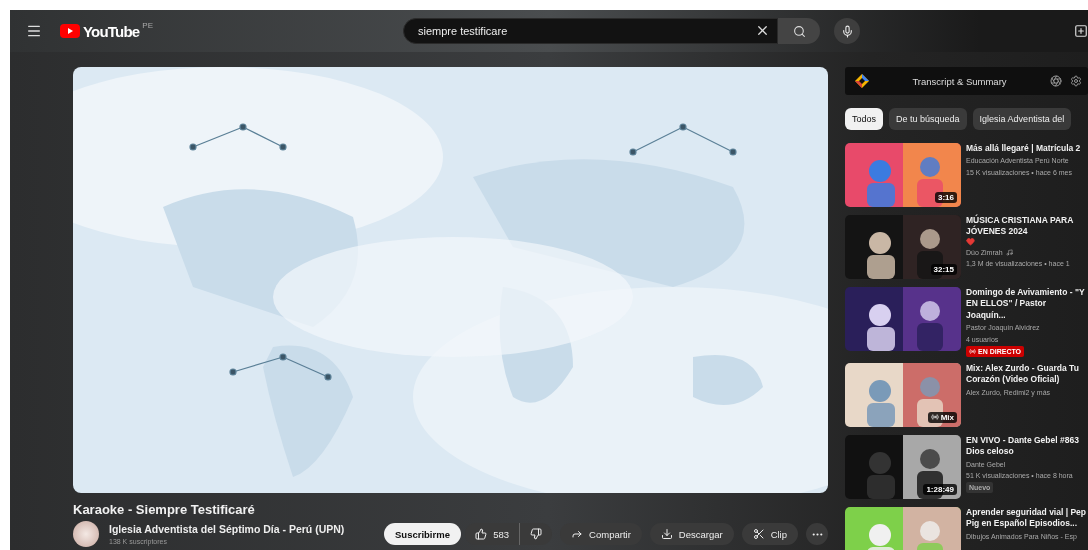  Describe the element at coordinates (1023, 149) in the screenshot. I see `recommendation-title: Más allá llegaré | Matrícula 2` at that location.